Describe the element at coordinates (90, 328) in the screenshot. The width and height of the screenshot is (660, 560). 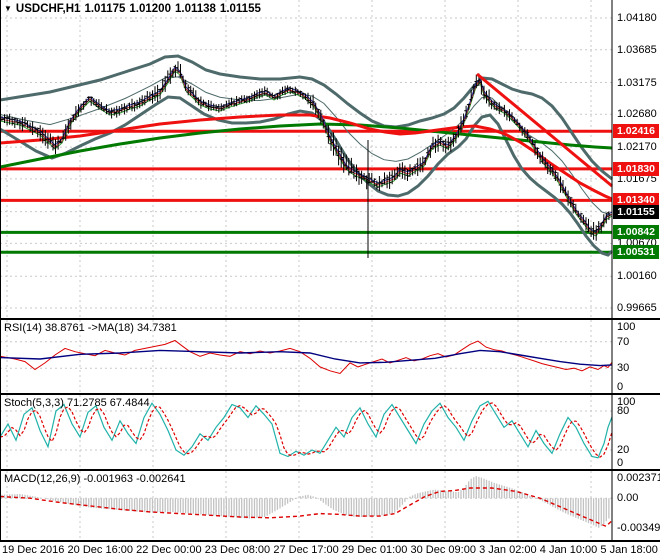
I see `rsi-label: RSI(14) 38.8761 ->MA(18) 34.7381` at that location.